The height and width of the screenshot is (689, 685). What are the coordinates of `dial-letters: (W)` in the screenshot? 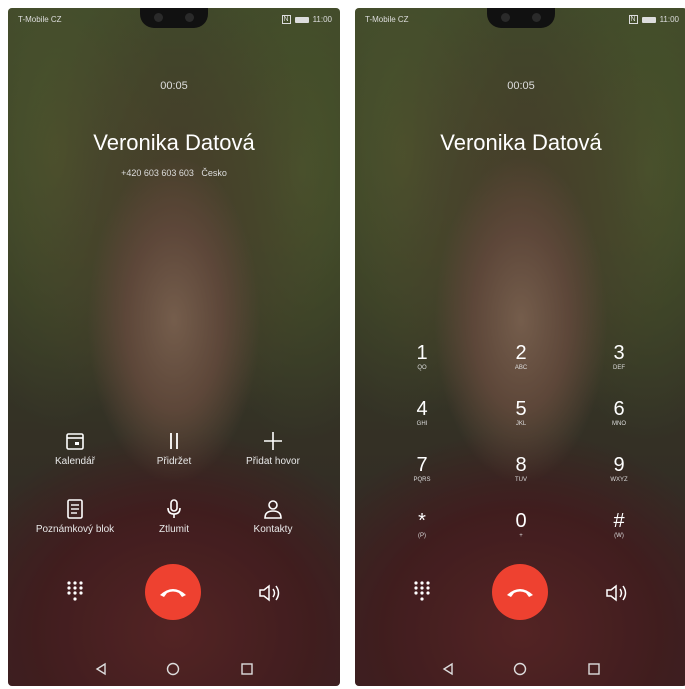 It's located at (619, 536).